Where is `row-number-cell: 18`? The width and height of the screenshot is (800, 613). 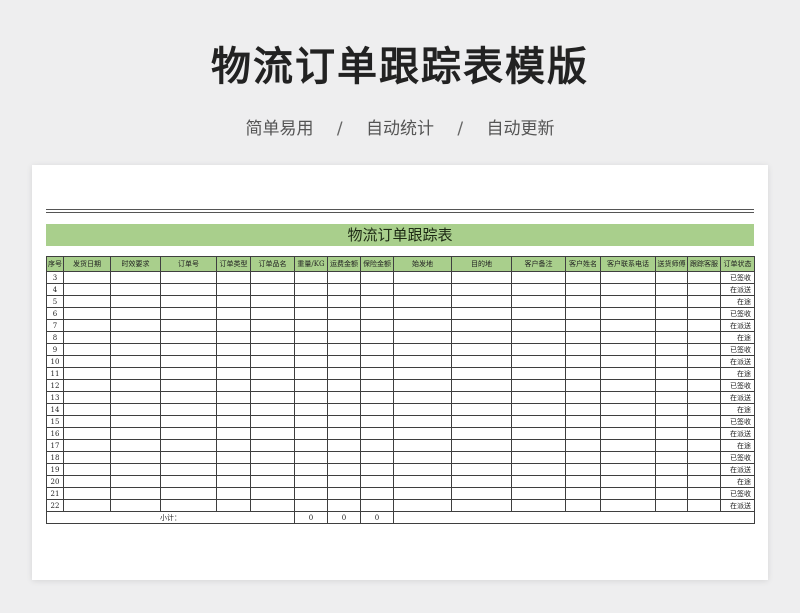 row-number-cell: 18 is located at coordinates (55, 457).